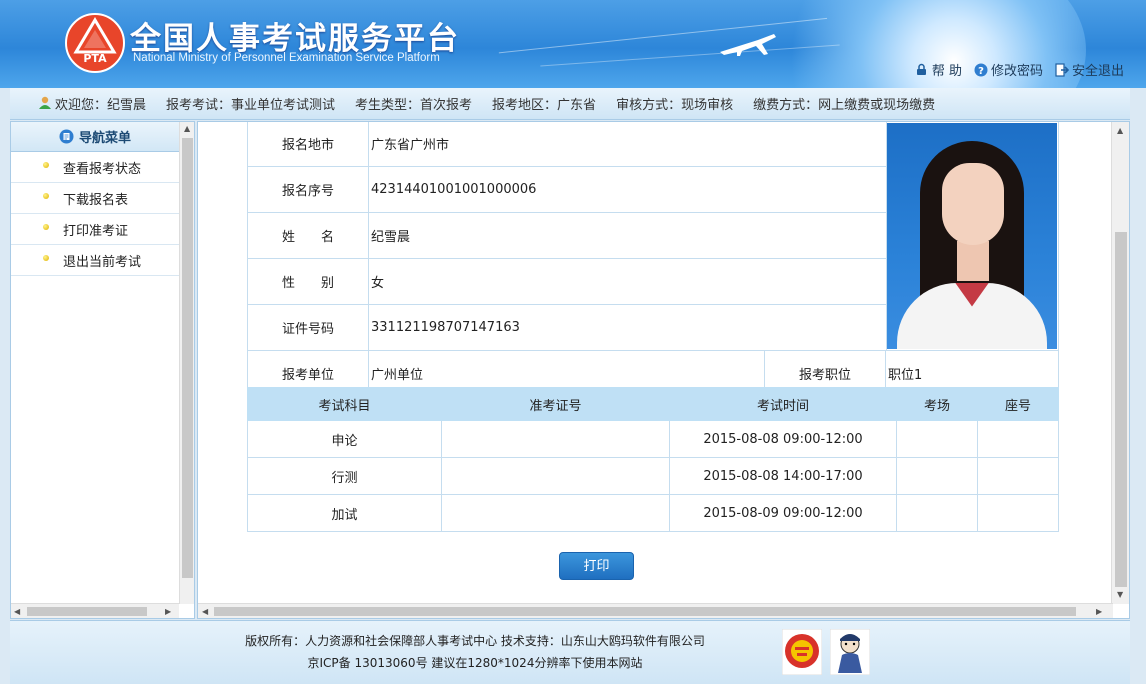  What do you see at coordinates (344, 513) in the screenshot?
I see `subject-cell: 加试` at bounding box center [344, 513].